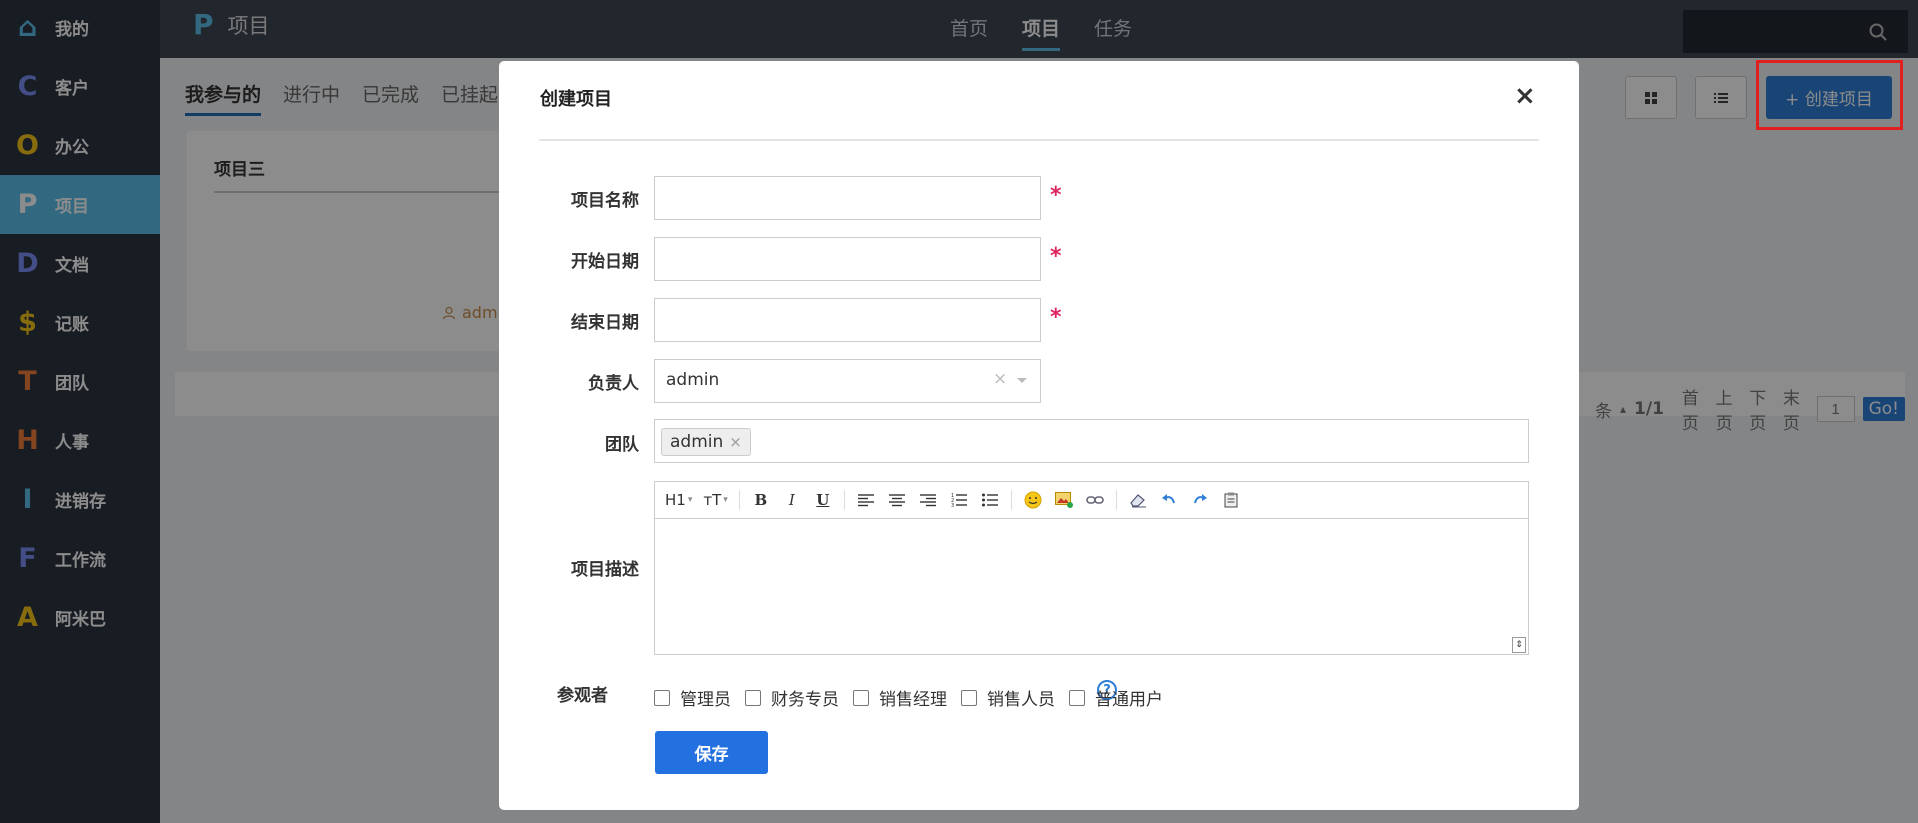 This screenshot has width=1918, height=823. I want to click on team-tag: admin ×, so click(706, 442).